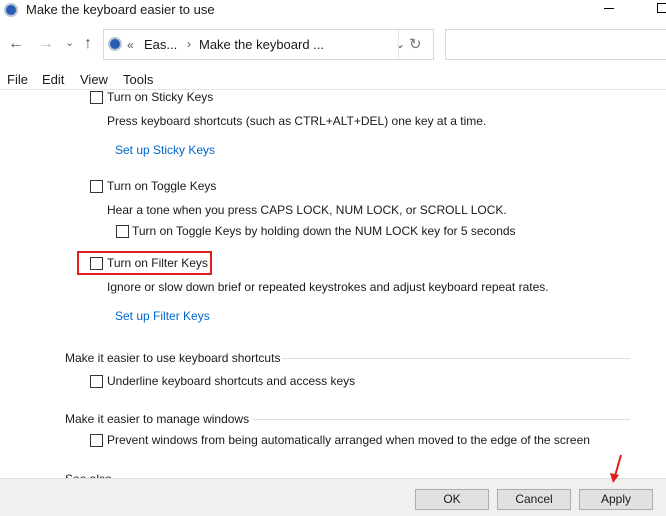 The height and width of the screenshot is (516, 666). Describe the element at coordinates (94, 79) in the screenshot. I see `menu-view: View` at that location.